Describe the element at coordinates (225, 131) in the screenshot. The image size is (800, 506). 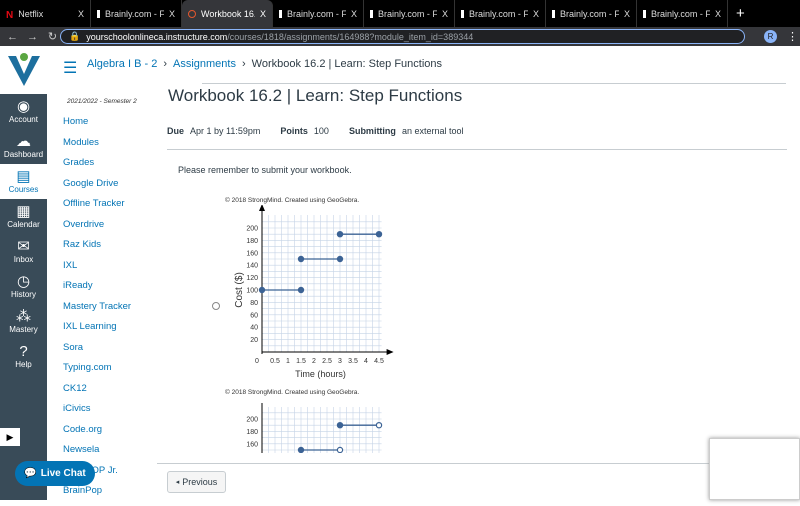
I see `due-value: Apr 1 by 11:59pm` at that location.